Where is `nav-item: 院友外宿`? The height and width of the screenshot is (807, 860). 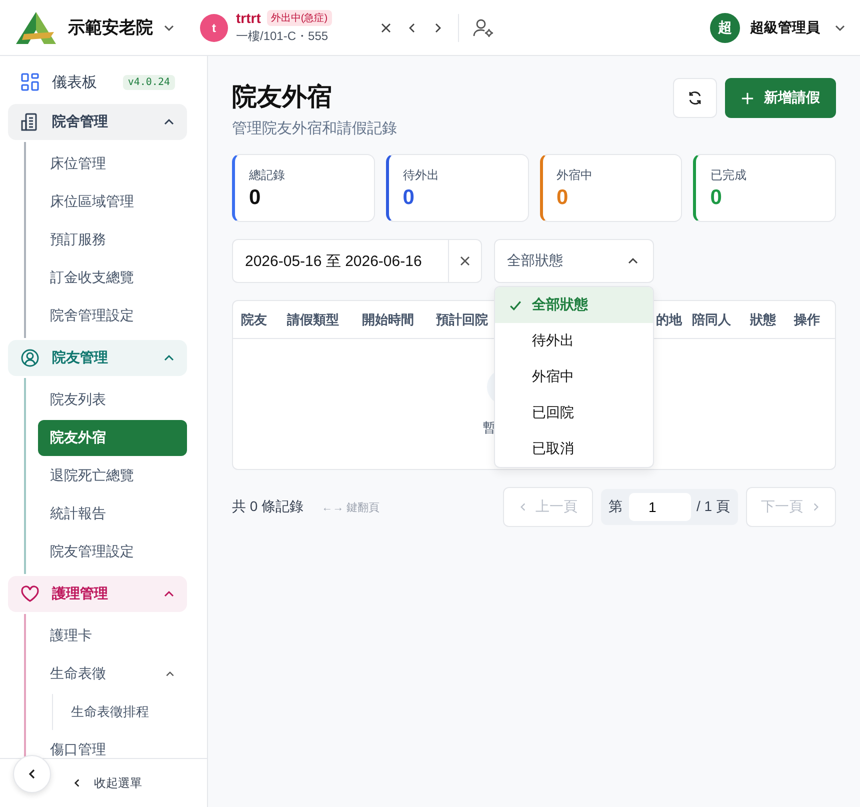 nav-item: 院友外宿 is located at coordinates (112, 438).